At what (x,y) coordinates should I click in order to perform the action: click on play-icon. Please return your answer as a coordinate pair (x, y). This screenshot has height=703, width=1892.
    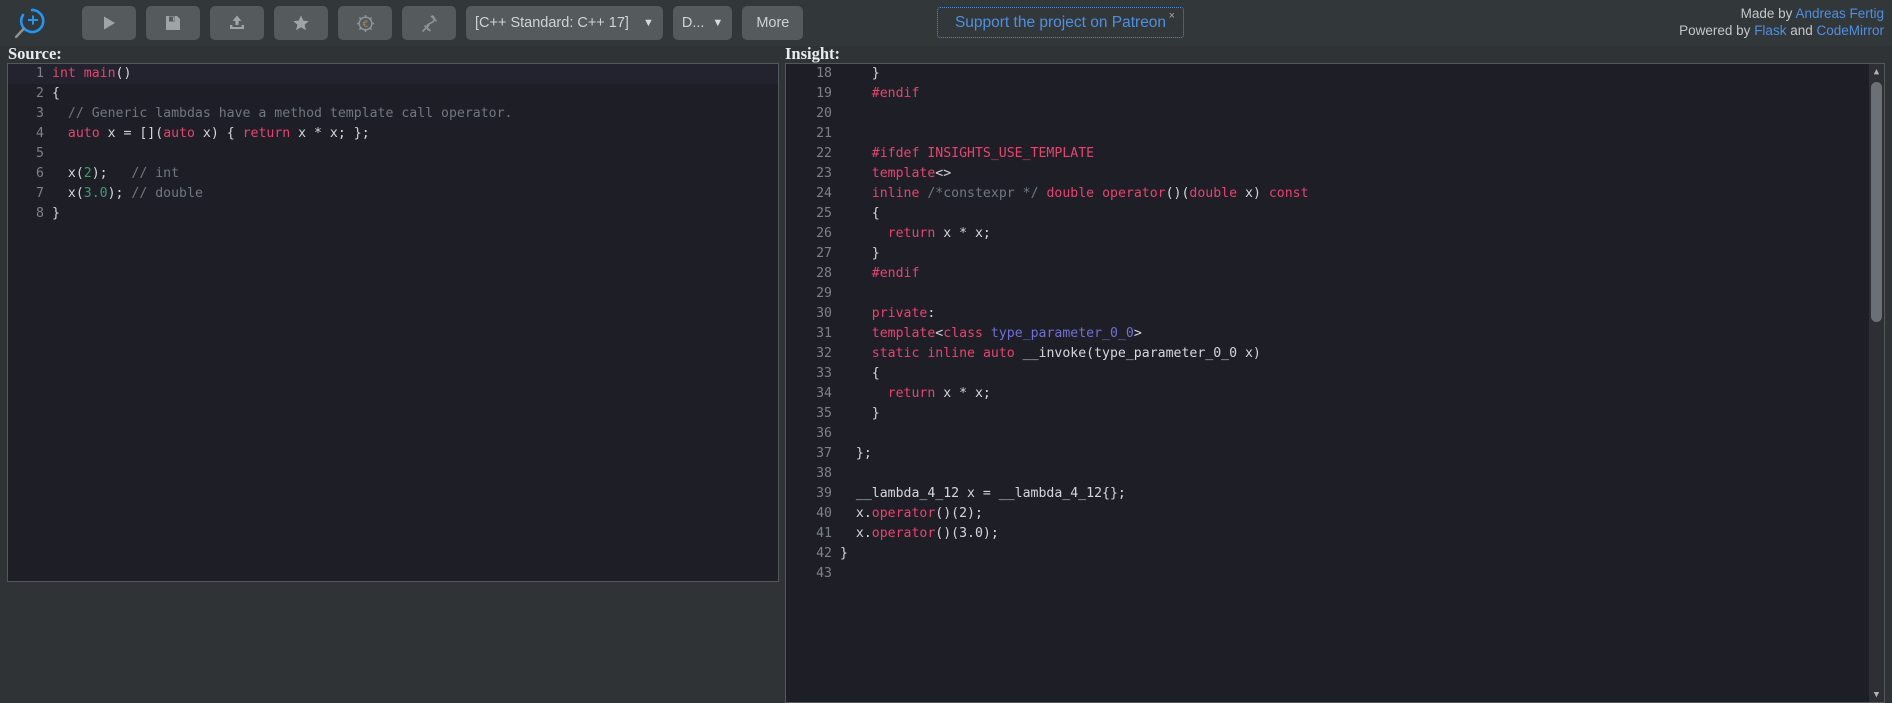
    Looking at the image, I should click on (109, 23).